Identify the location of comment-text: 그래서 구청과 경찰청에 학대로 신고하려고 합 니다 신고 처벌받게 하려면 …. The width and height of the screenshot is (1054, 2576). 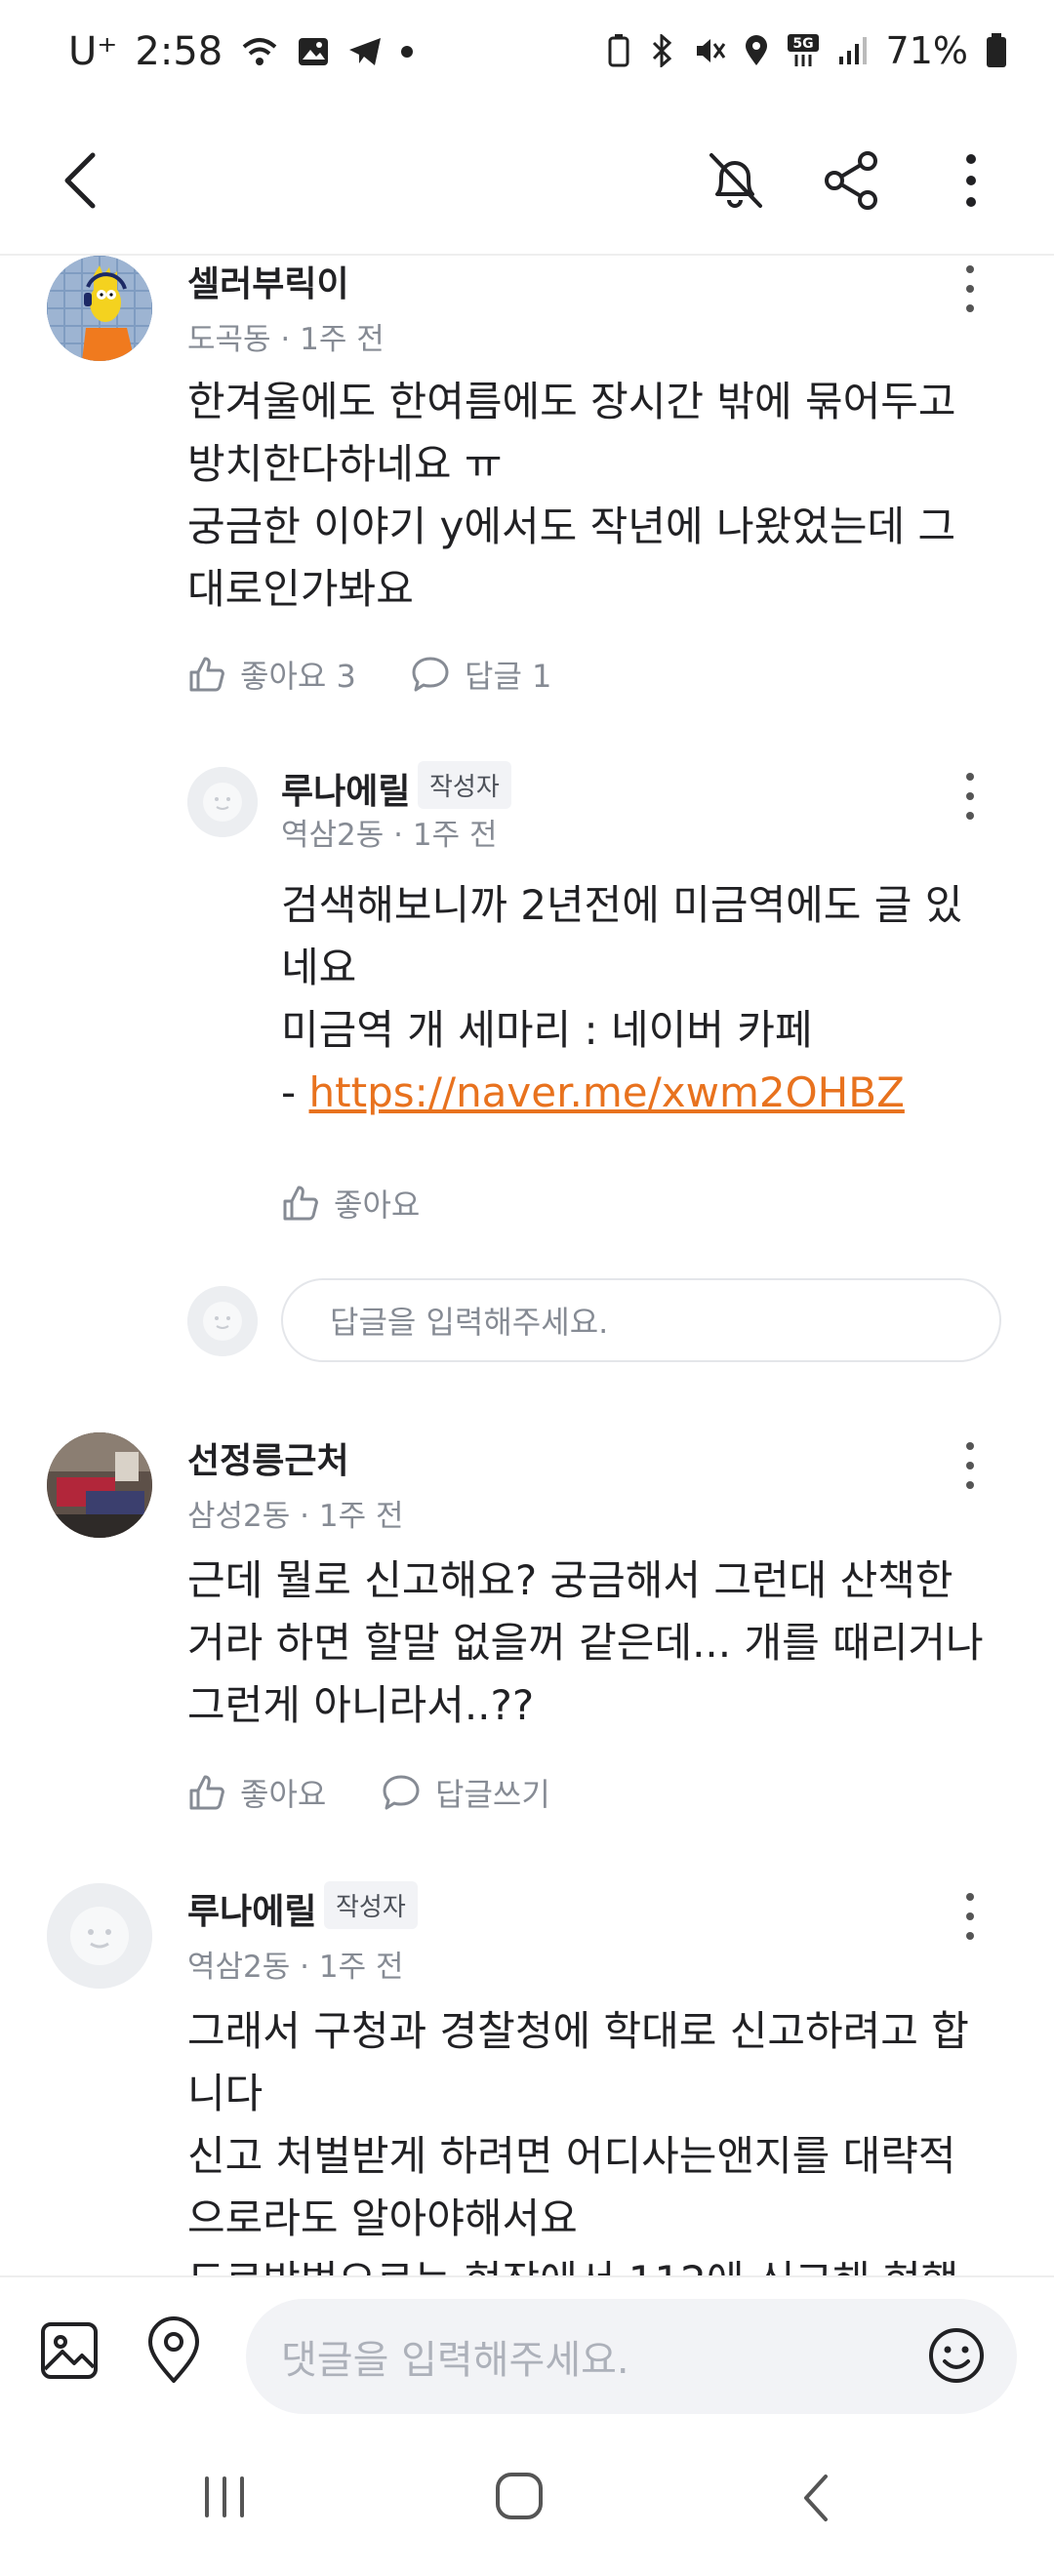
(578, 2141).